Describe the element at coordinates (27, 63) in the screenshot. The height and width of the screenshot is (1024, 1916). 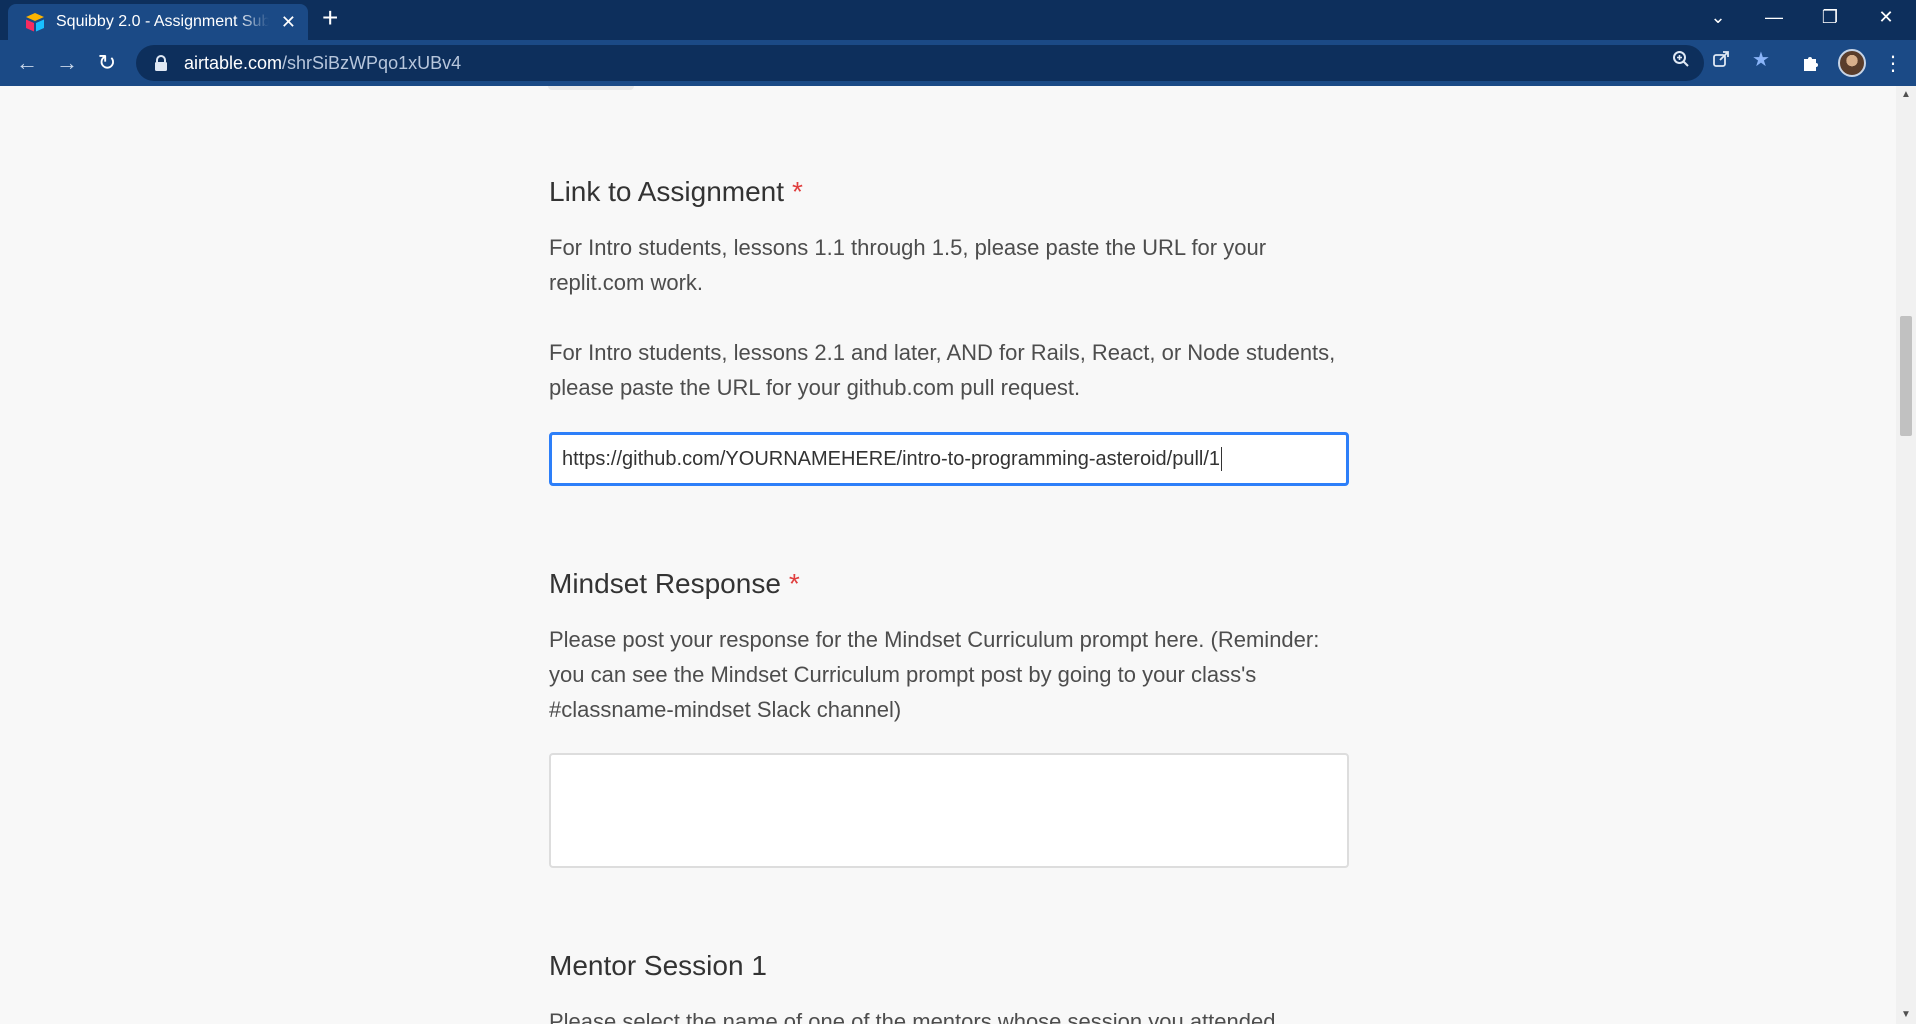
I see `back-button: ←` at that location.